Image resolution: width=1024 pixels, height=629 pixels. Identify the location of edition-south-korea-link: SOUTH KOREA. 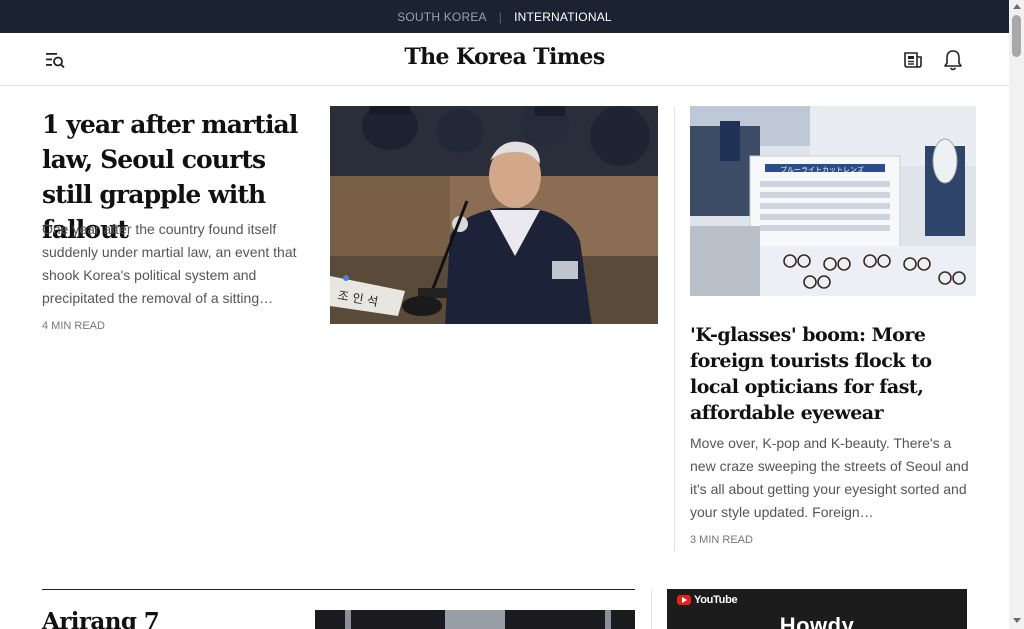
(442, 17).